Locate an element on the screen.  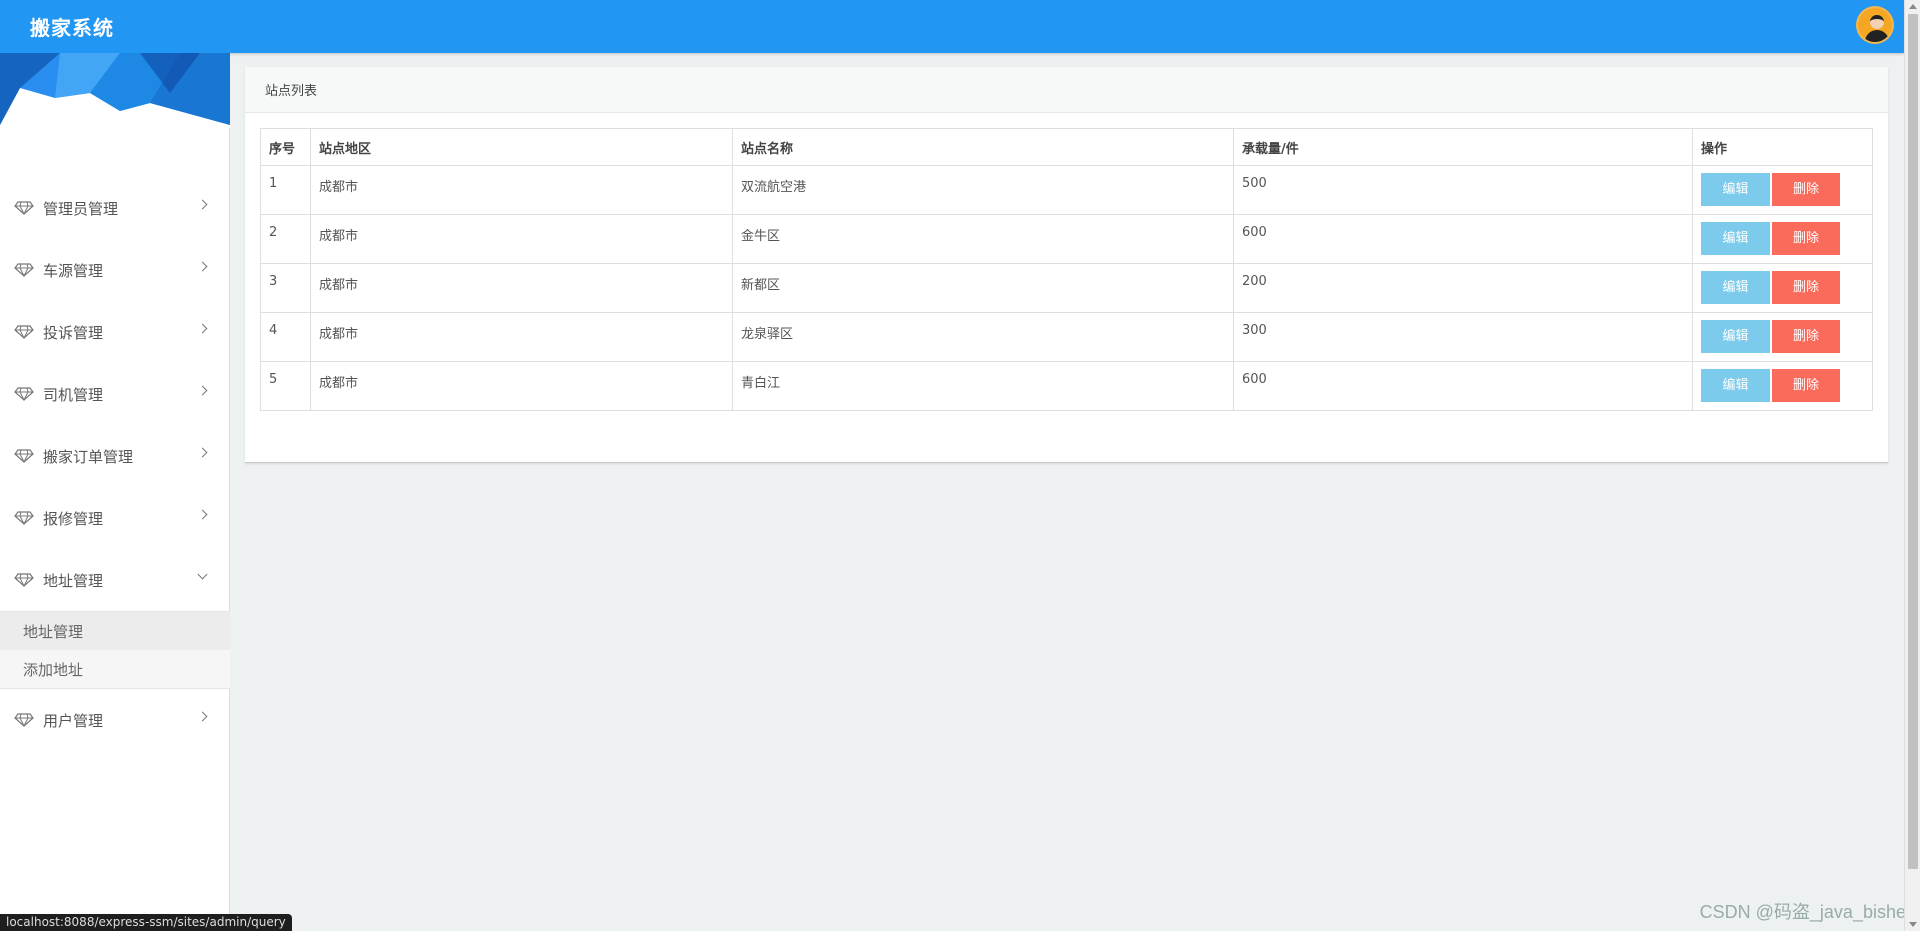
avatar-body is located at coordinates (1877, 36).